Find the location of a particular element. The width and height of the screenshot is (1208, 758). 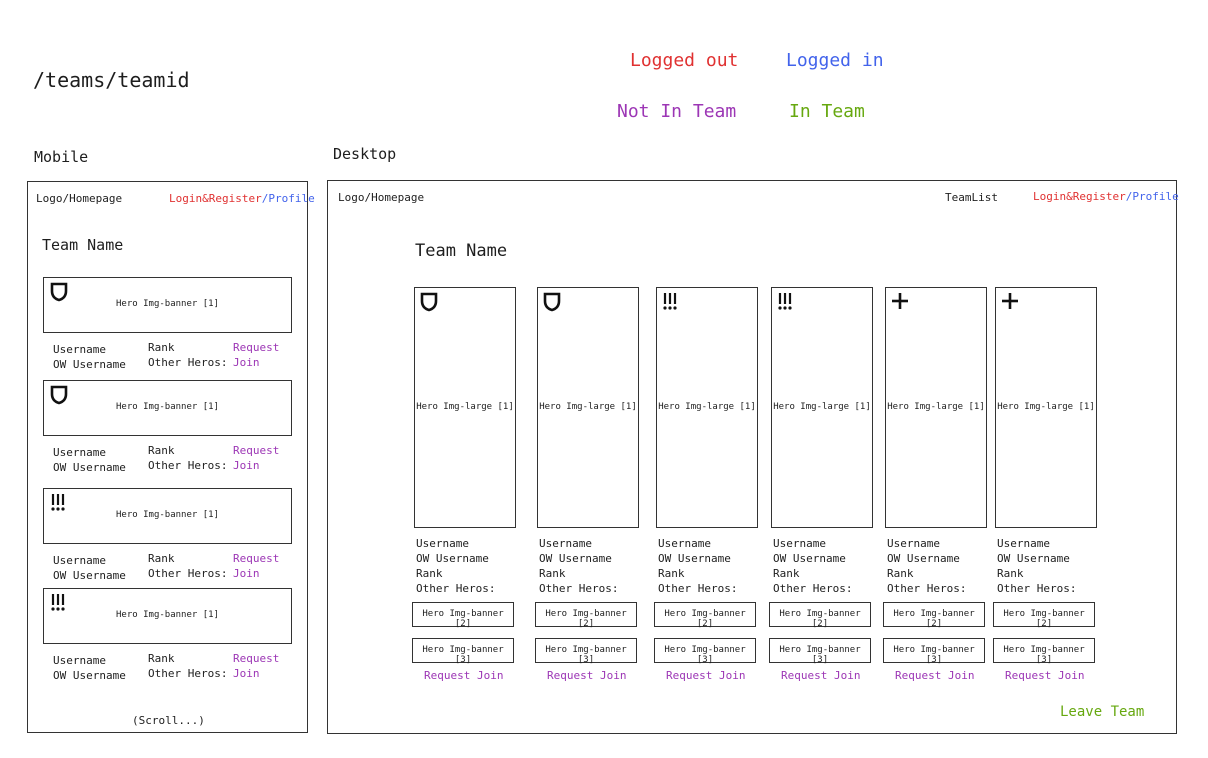

desktop-login-link: Login&Register is located at coordinates (1079, 196).